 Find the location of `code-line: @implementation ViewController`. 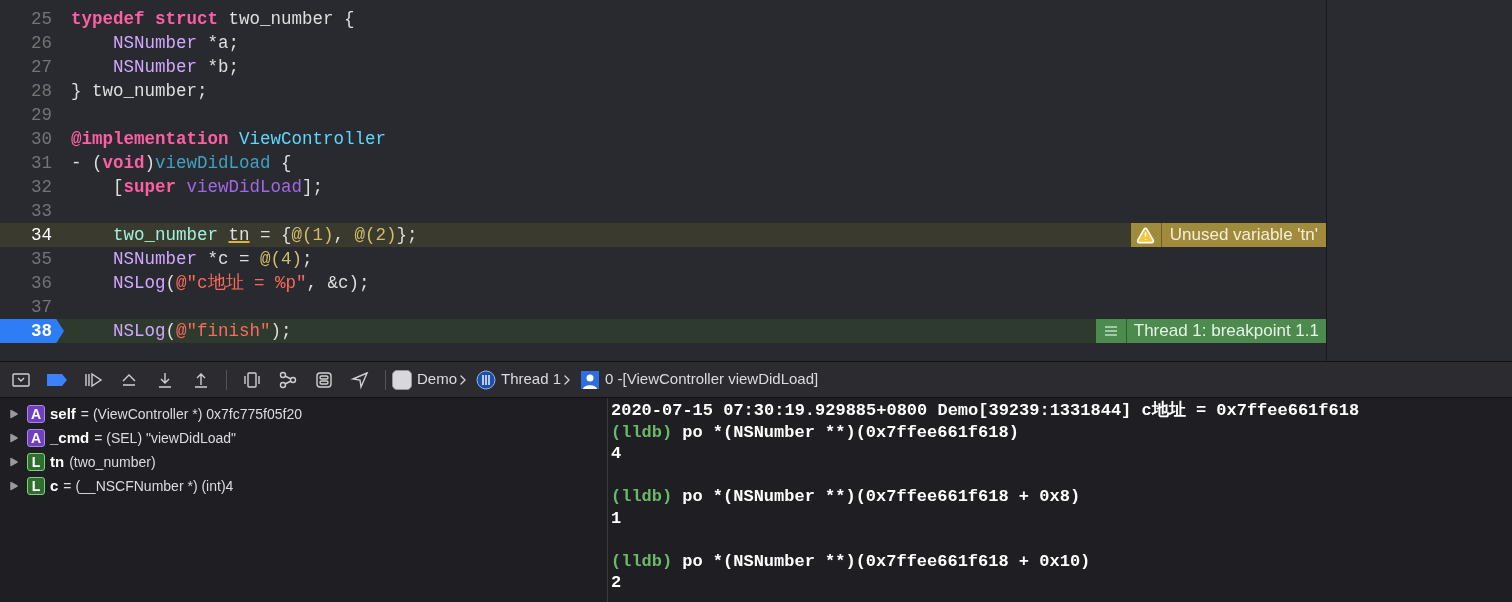

code-line: @implementation ViewController is located at coordinates (229, 139).